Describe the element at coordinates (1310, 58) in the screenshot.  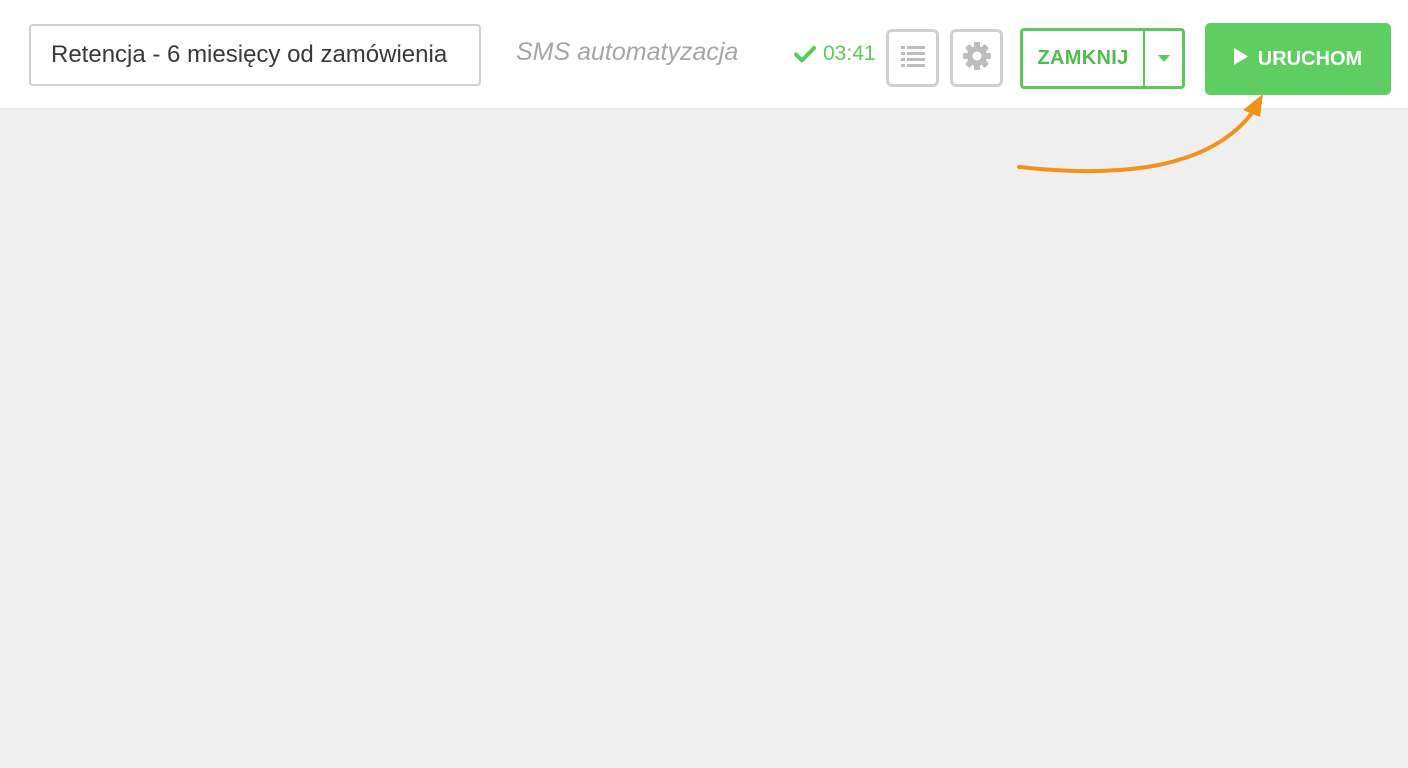
I see `run-button-label: URUCHOM` at that location.